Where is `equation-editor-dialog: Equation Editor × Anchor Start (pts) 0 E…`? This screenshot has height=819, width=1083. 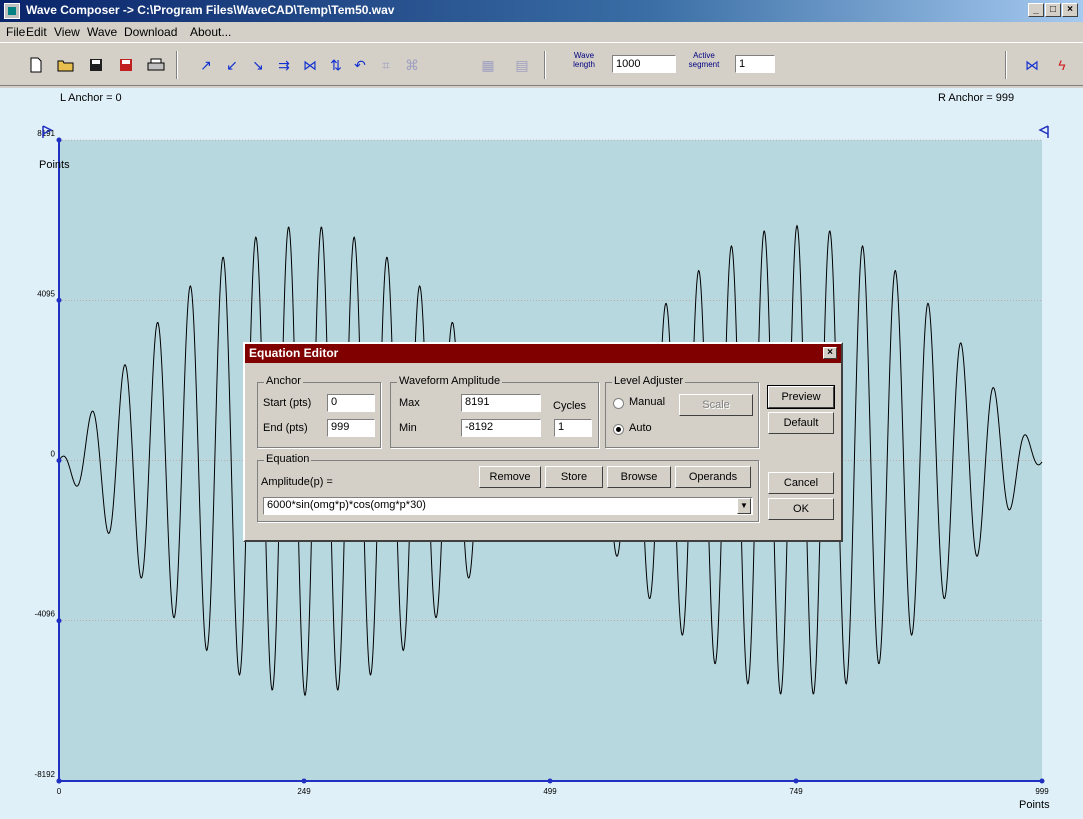 equation-editor-dialog: Equation Editor × Anchor Start (pts) 0 E… is located at coordinates (543, 442).